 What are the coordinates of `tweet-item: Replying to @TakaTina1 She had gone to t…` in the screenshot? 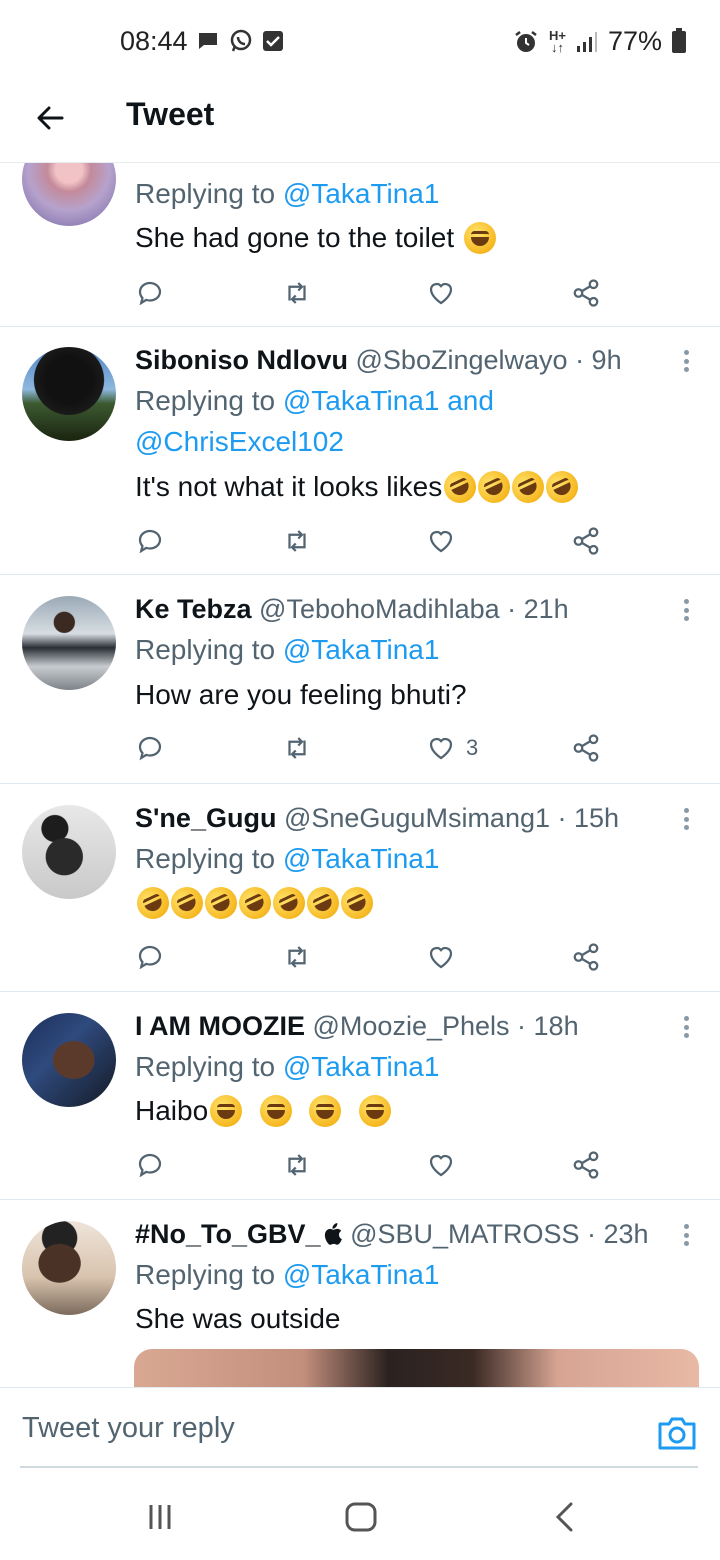 It's located at (360, 245).